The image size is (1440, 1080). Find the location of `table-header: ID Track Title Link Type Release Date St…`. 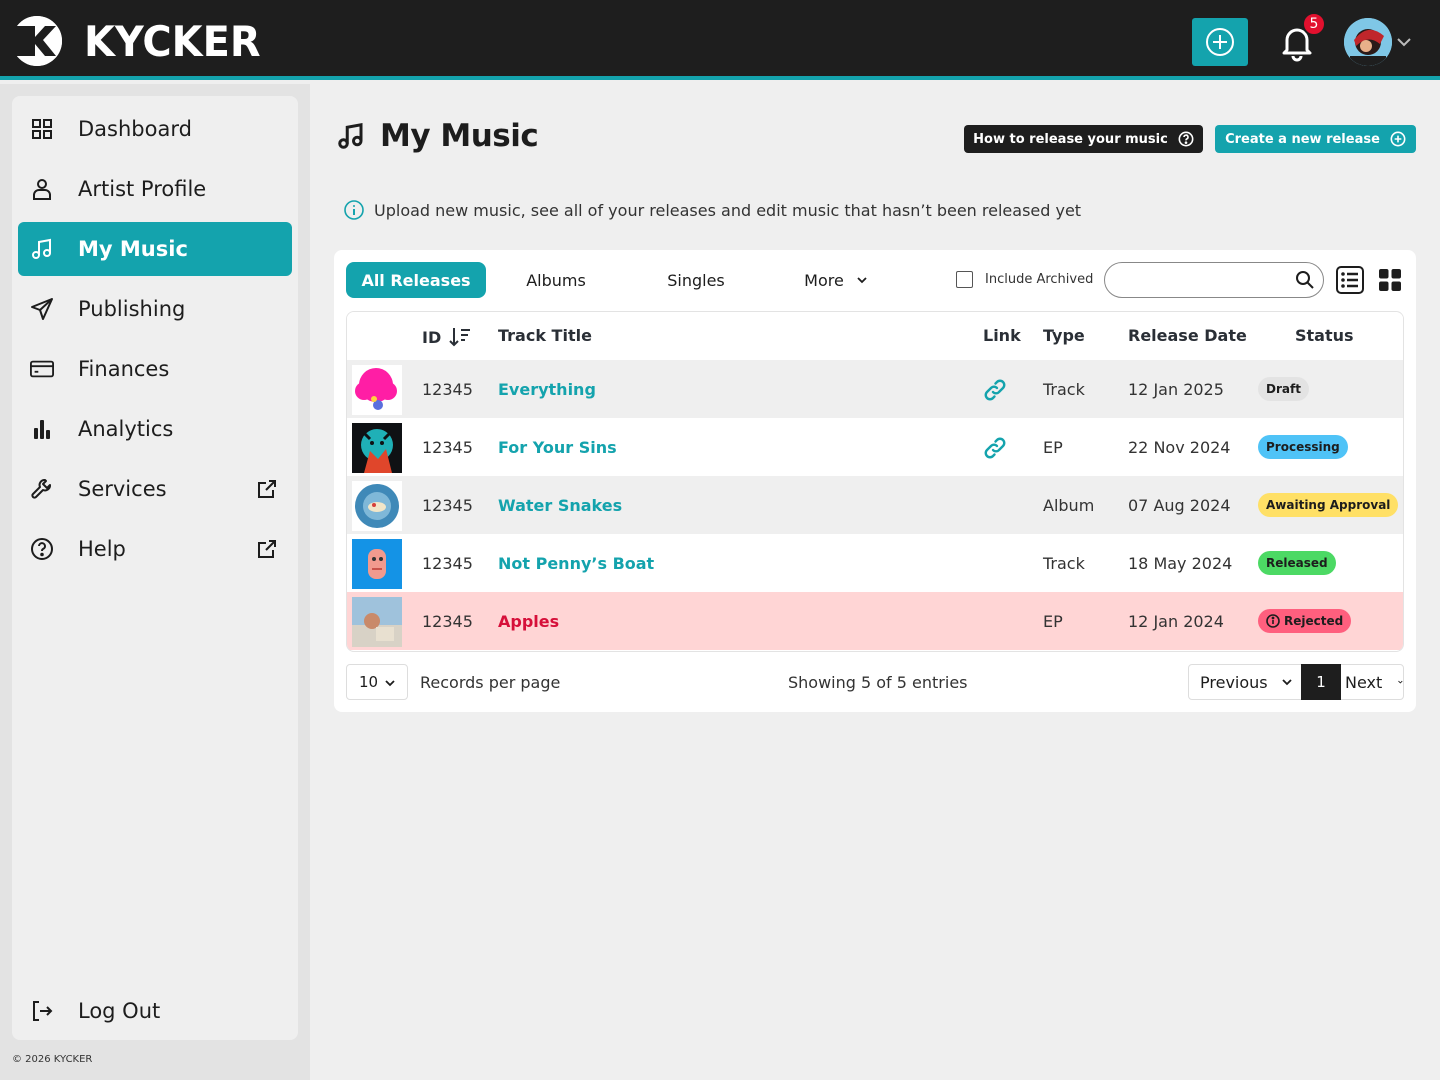

table-header: ID Track Title Link Type Release Date St… is located at coordinates (875, 336).